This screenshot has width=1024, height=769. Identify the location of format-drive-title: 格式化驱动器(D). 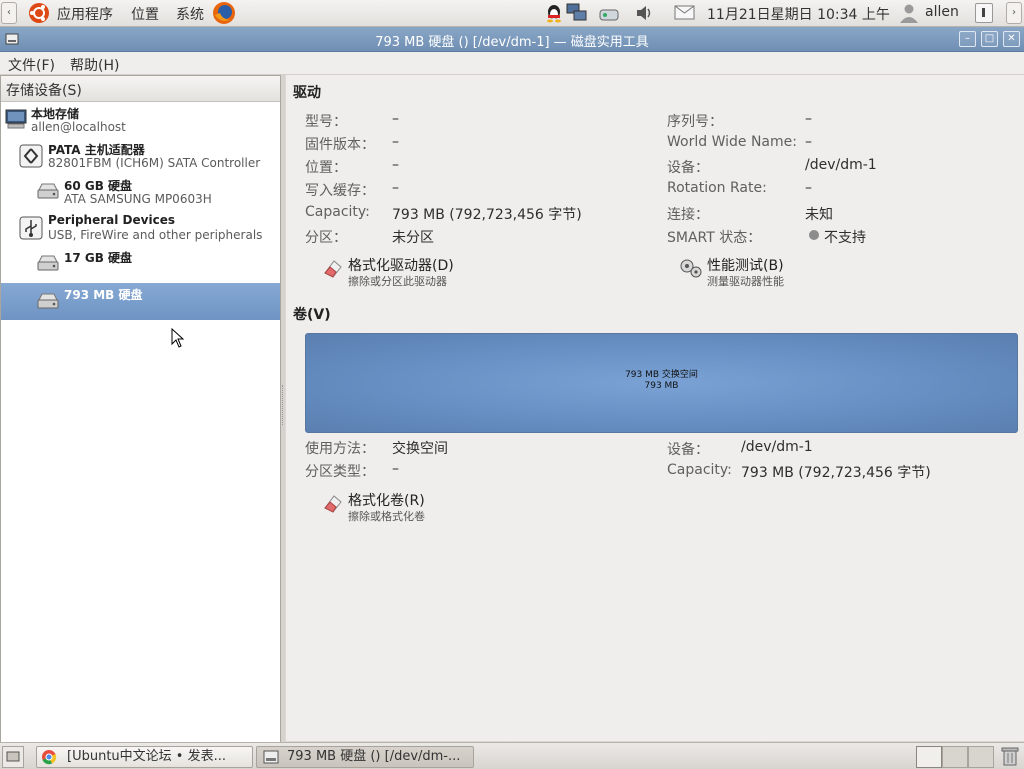
(401, 266).